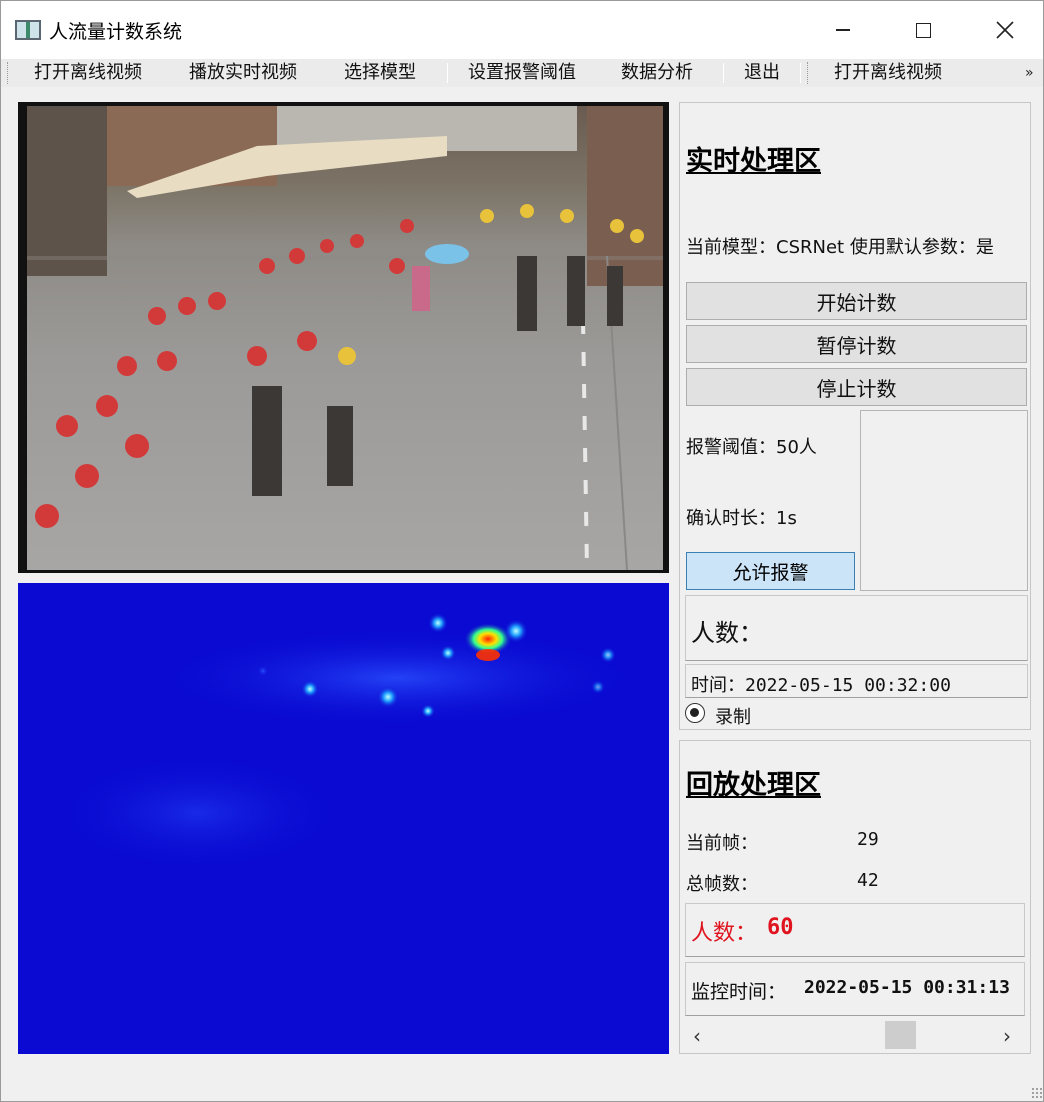 The image size is (1044, 1102). I want to click on total-frames-value: 42, so click(868, 880).